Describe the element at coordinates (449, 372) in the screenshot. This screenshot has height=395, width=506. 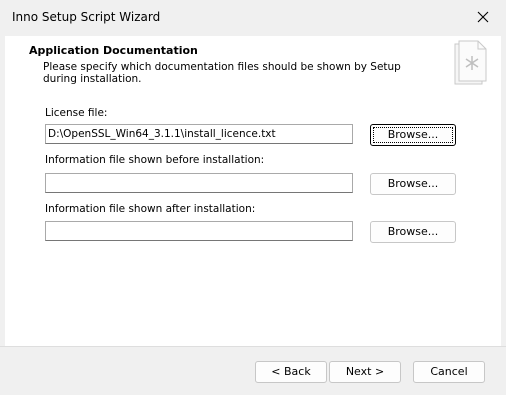
I see `cancel-button: Cancel` at that location.